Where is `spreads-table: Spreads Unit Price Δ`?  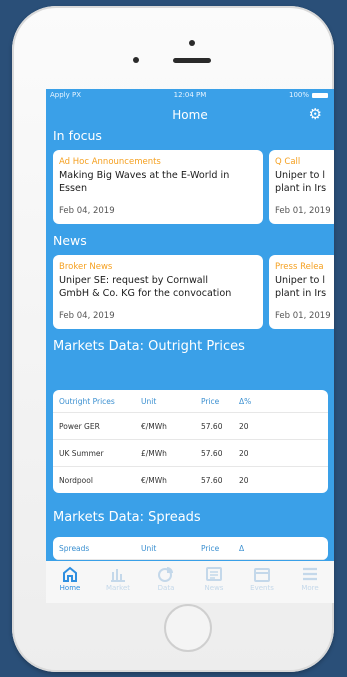 spreads-table: Spreads Unit Price Δ is located at coordinates (190, 548).